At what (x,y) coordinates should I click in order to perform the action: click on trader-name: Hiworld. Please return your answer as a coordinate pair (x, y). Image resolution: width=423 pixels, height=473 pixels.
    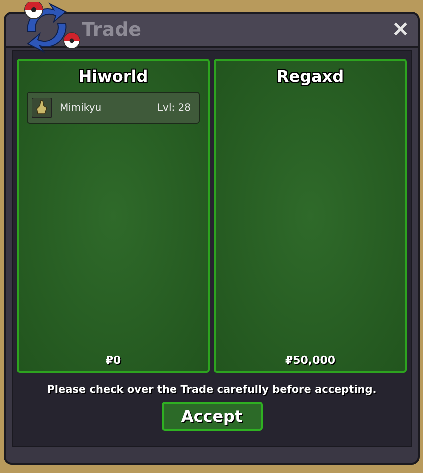
    Looking at the image, I should click on (113, 76).